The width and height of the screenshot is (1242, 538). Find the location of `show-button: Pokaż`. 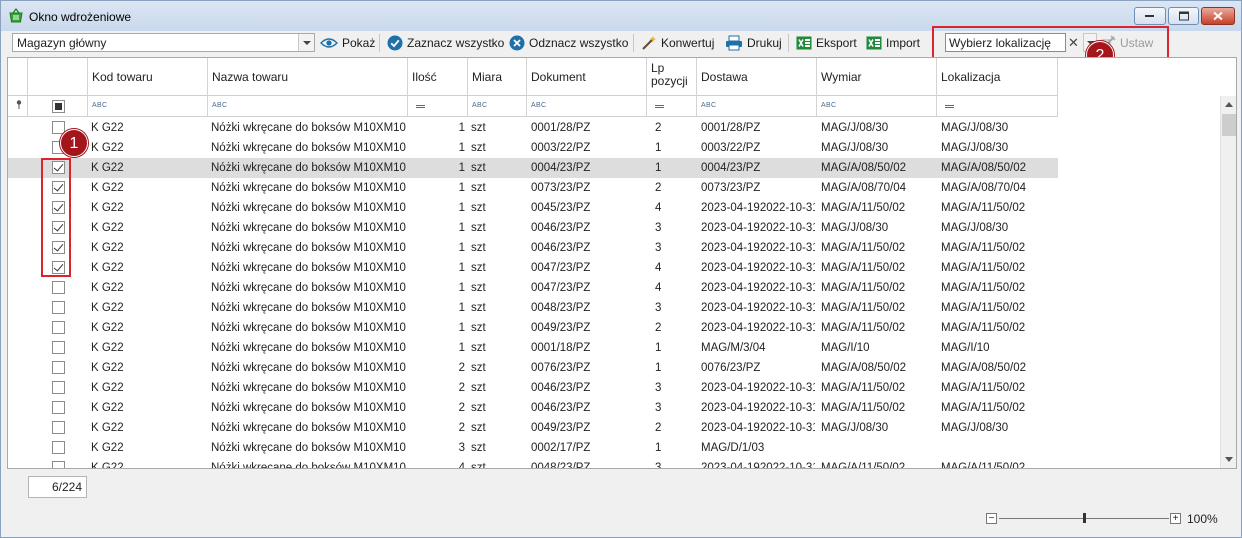

show-button: Pokaż is located at coordinates (347, 43).